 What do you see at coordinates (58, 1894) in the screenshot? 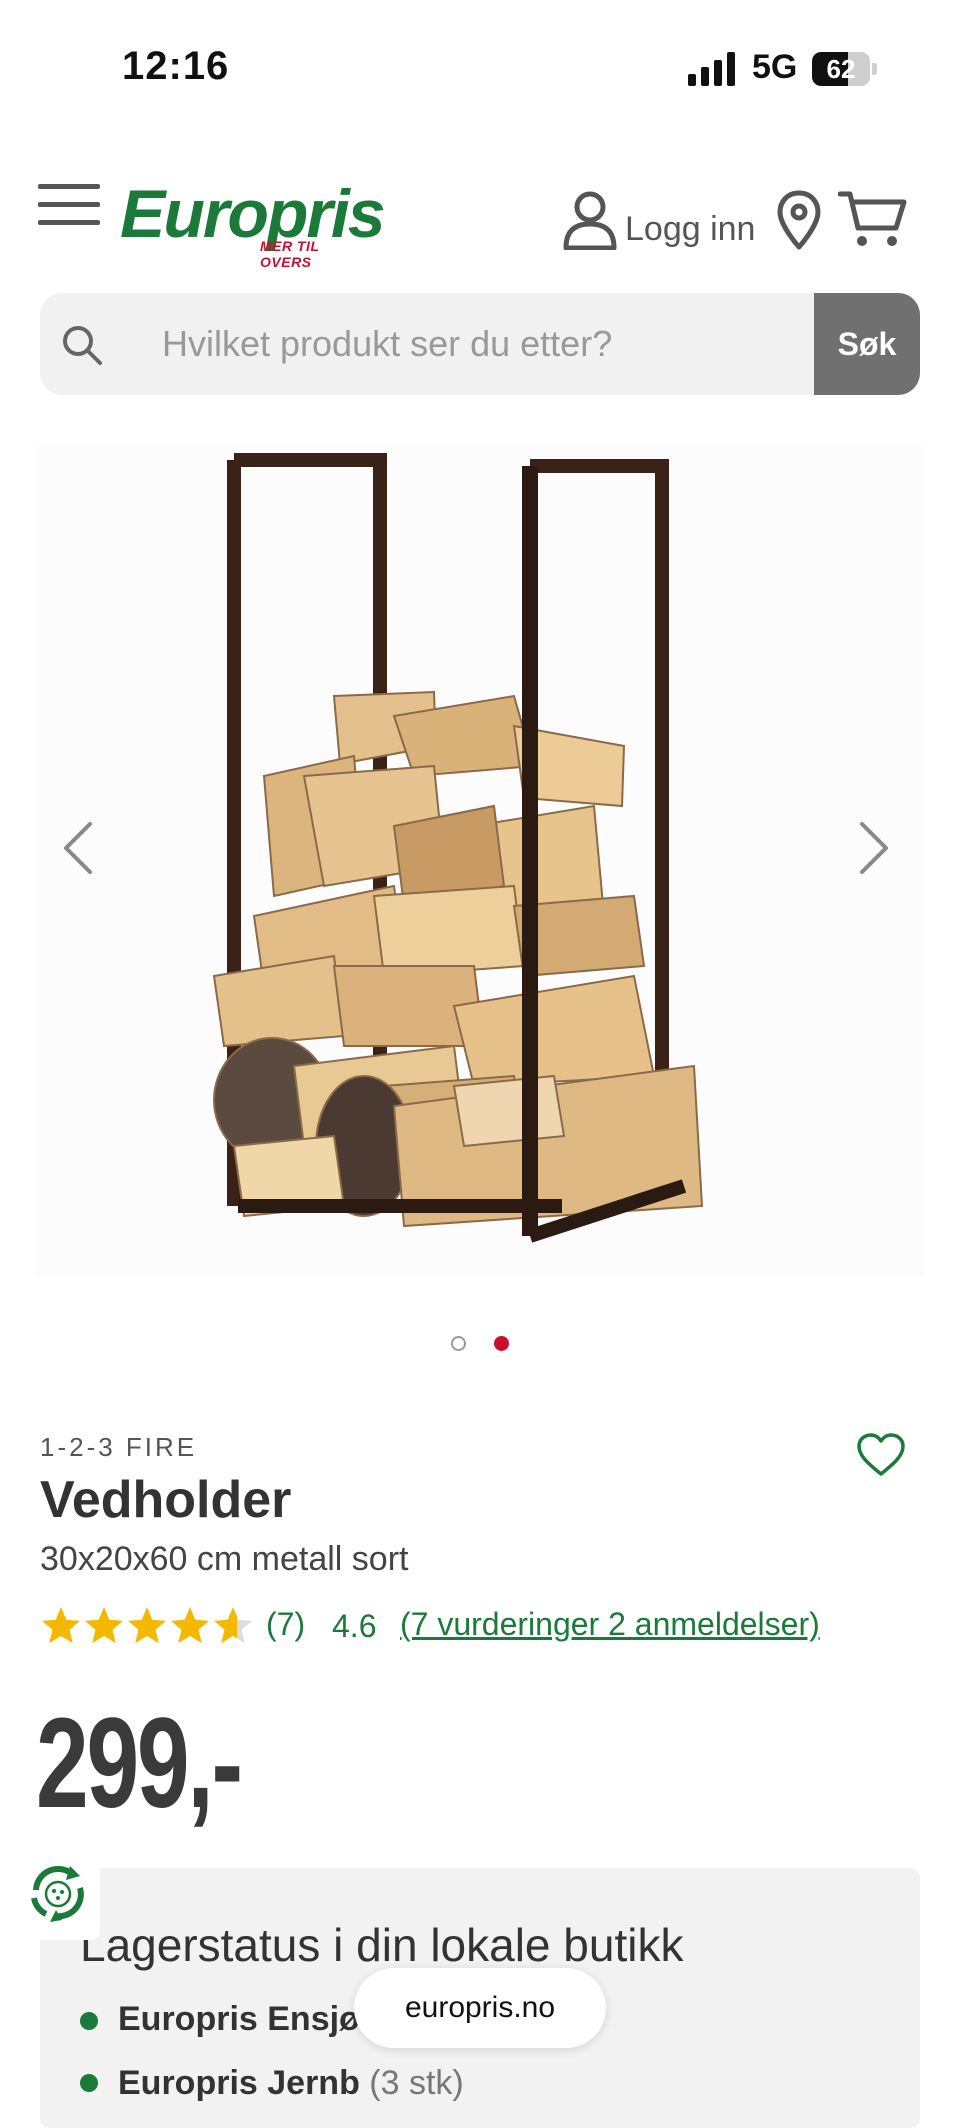
I see `eco-recycle-badge-icon` at bounding box center [58, 1894].